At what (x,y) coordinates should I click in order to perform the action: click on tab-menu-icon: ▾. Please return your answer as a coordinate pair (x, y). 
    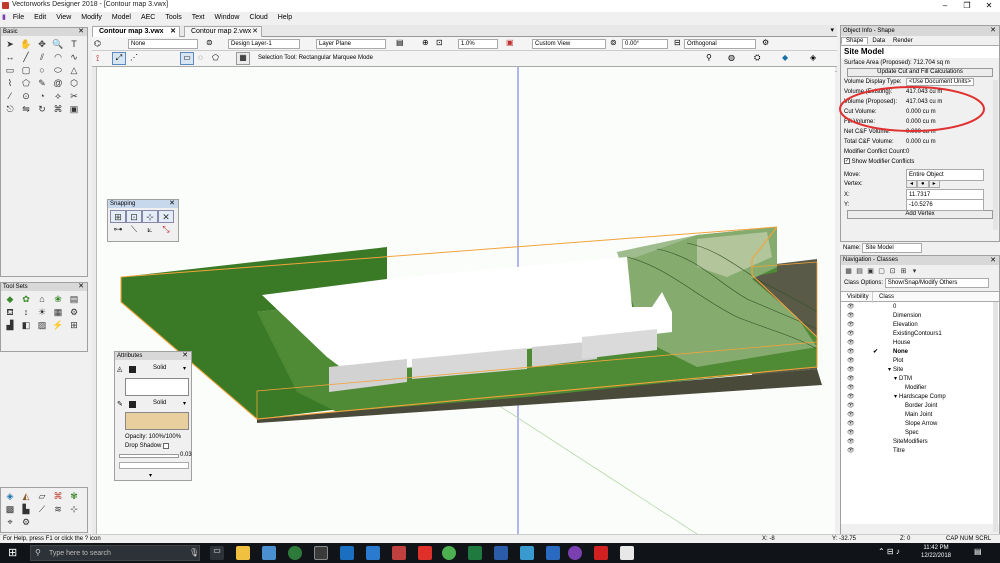
    Looking at the image, I should click on (832, 30).